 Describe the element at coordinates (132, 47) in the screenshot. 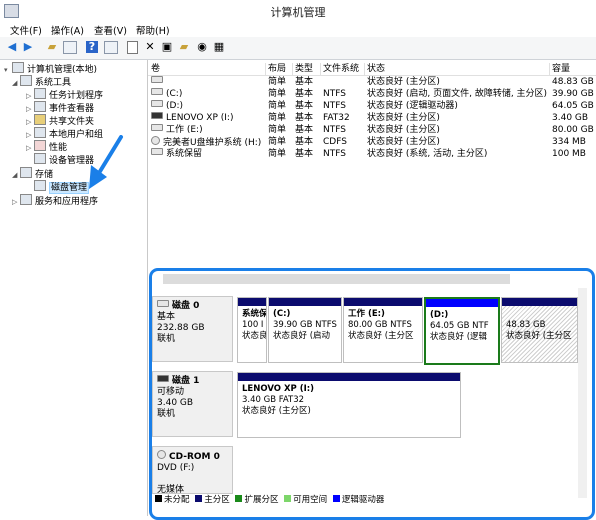

I see `properties-icon` at that location.